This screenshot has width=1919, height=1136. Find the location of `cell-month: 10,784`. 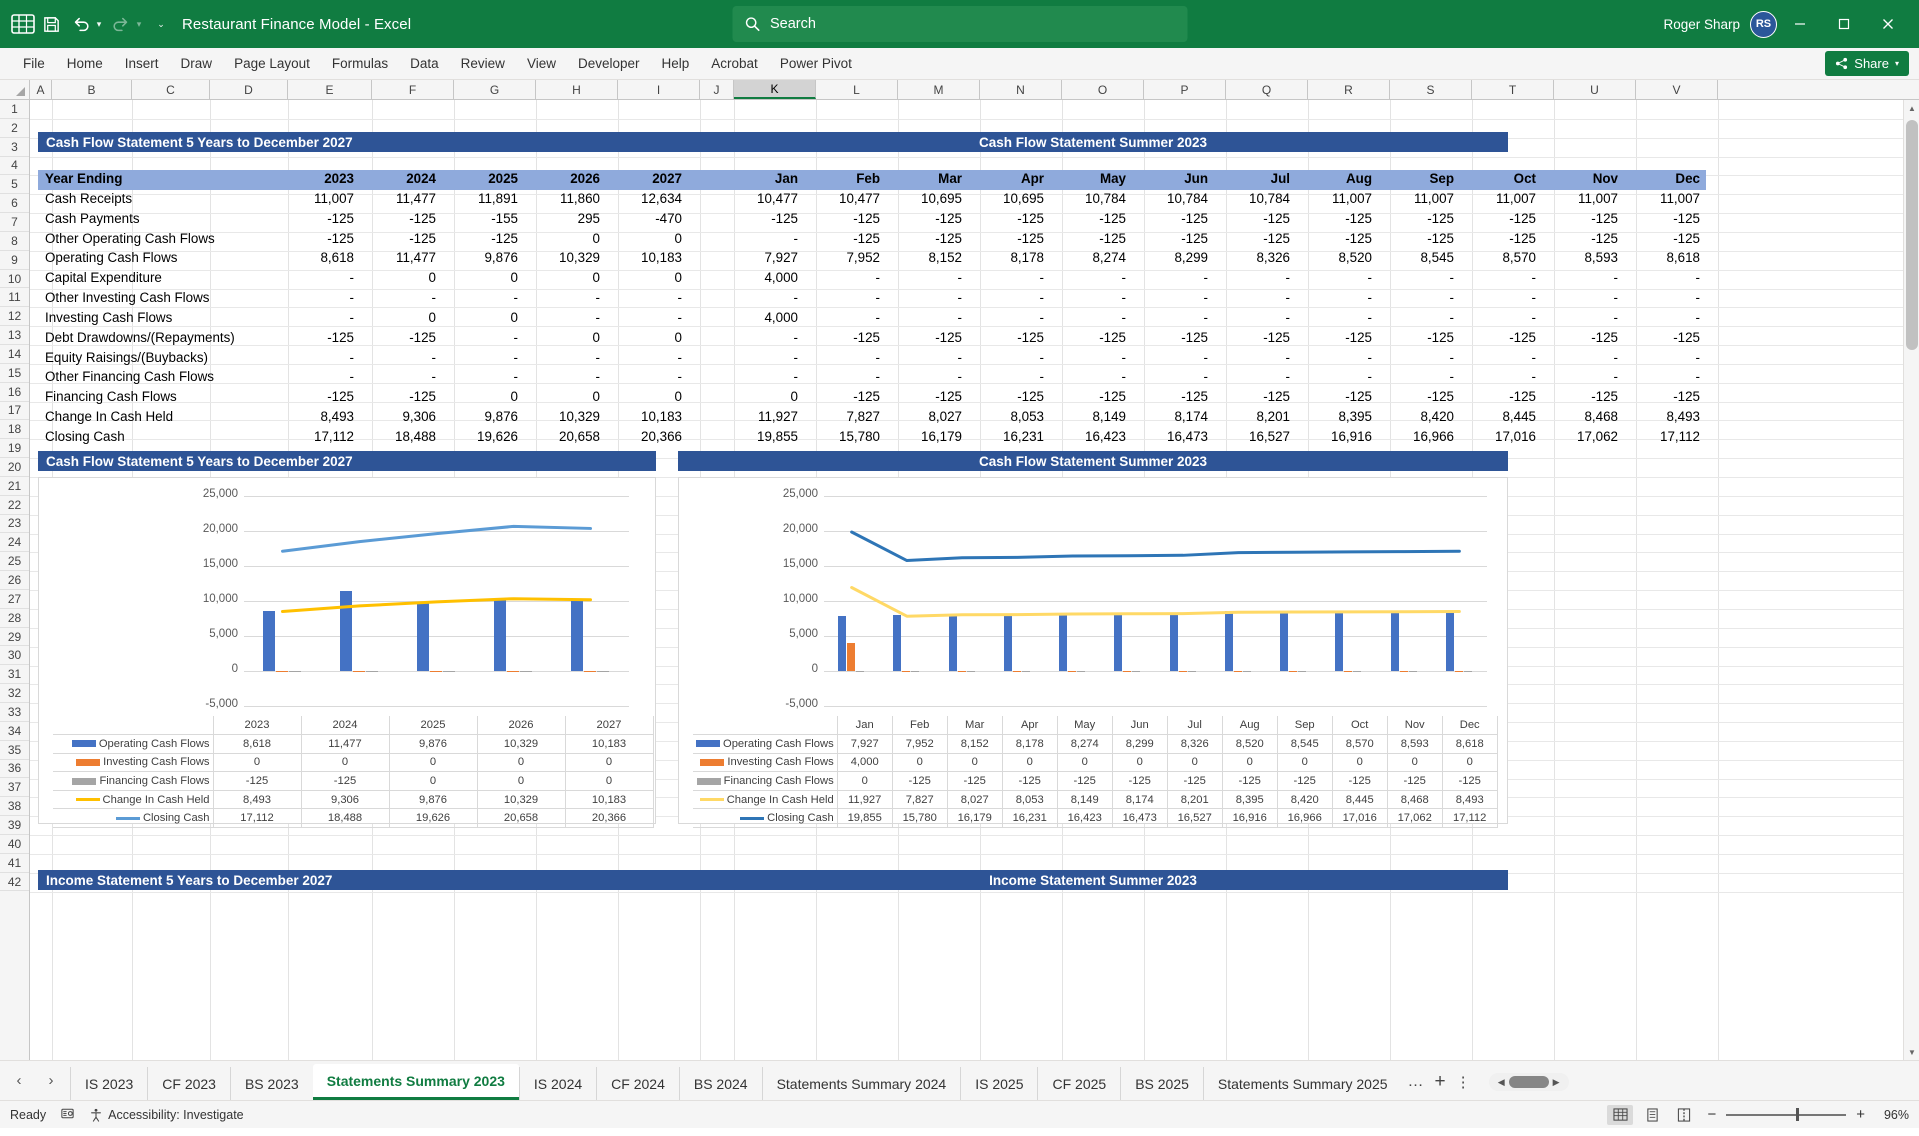

cell-month: 10,784 is located at coordinates (1173, 200).